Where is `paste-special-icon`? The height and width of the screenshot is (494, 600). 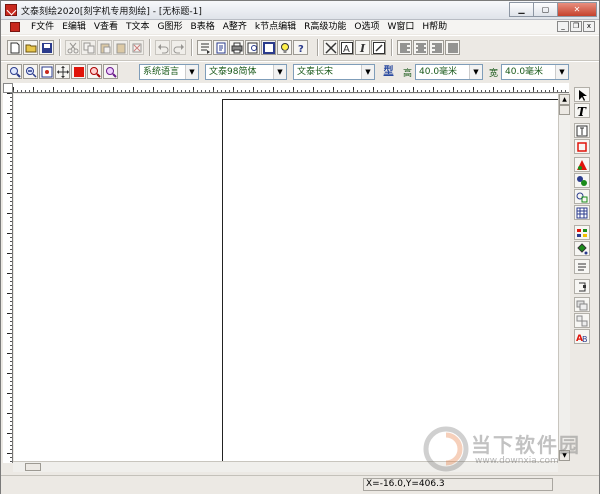
paste-special-icon is located at coordinates (120, 47).